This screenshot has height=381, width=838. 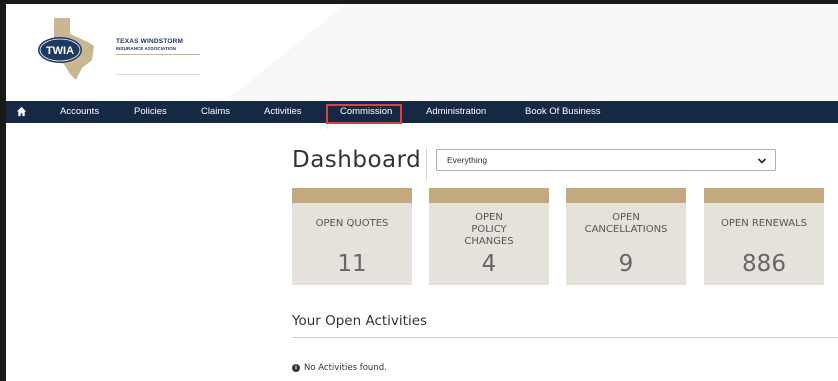 What do you see at coordinates (426, 164) in the screenshot?
I see `title-divider` at bounding box center [426, 164].